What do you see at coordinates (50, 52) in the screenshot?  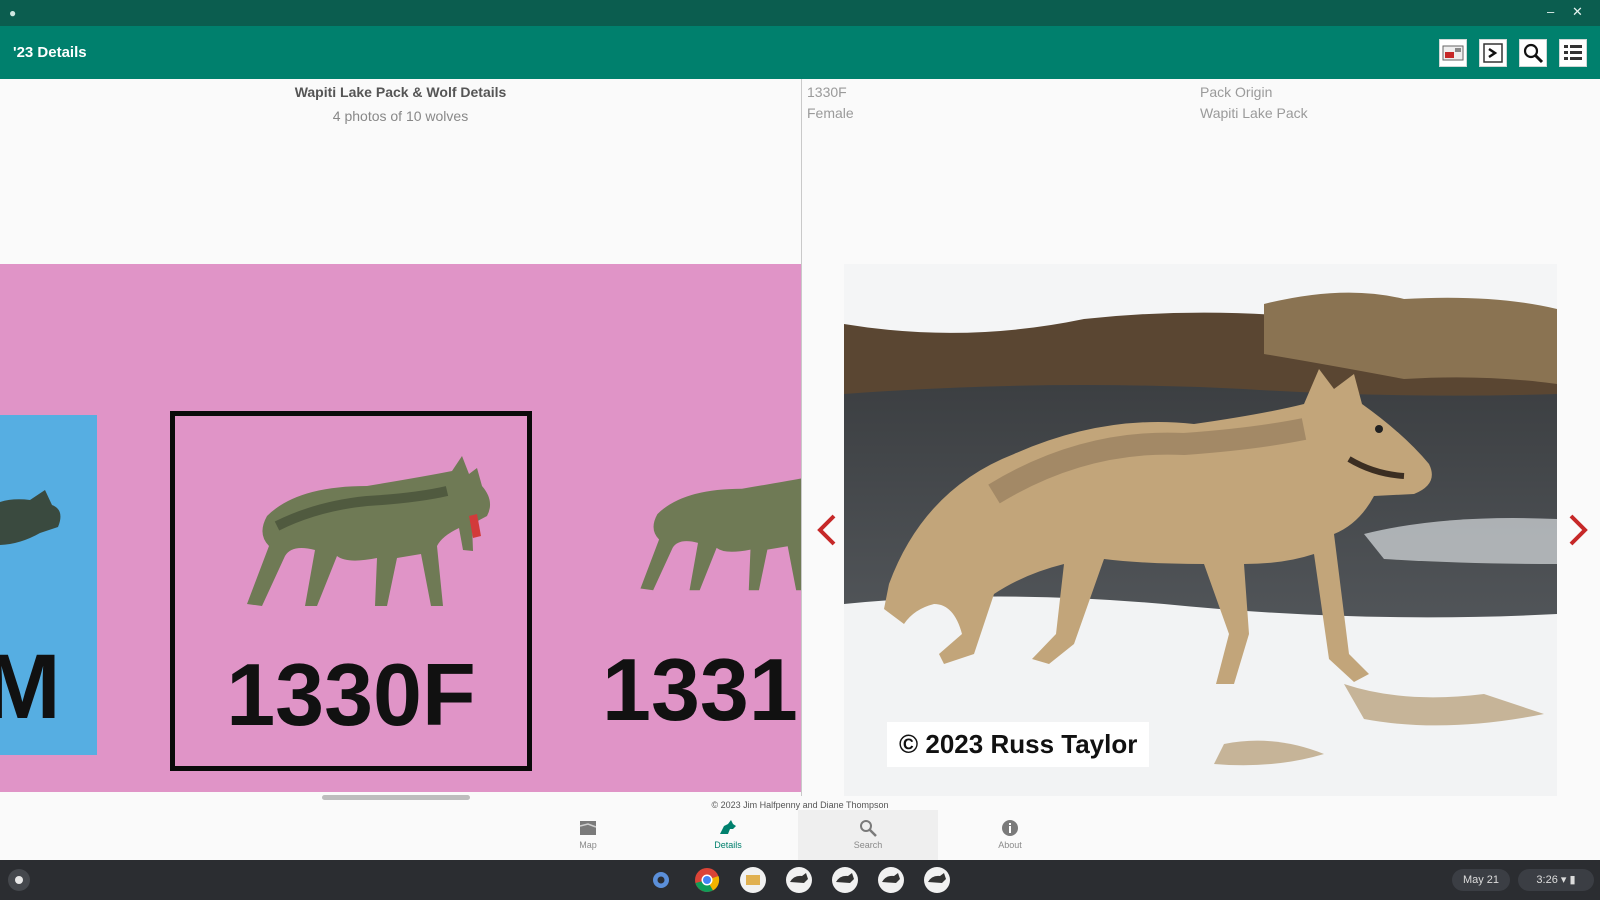 I see `app-title: '23 Details` at bounding box center [50, 52].